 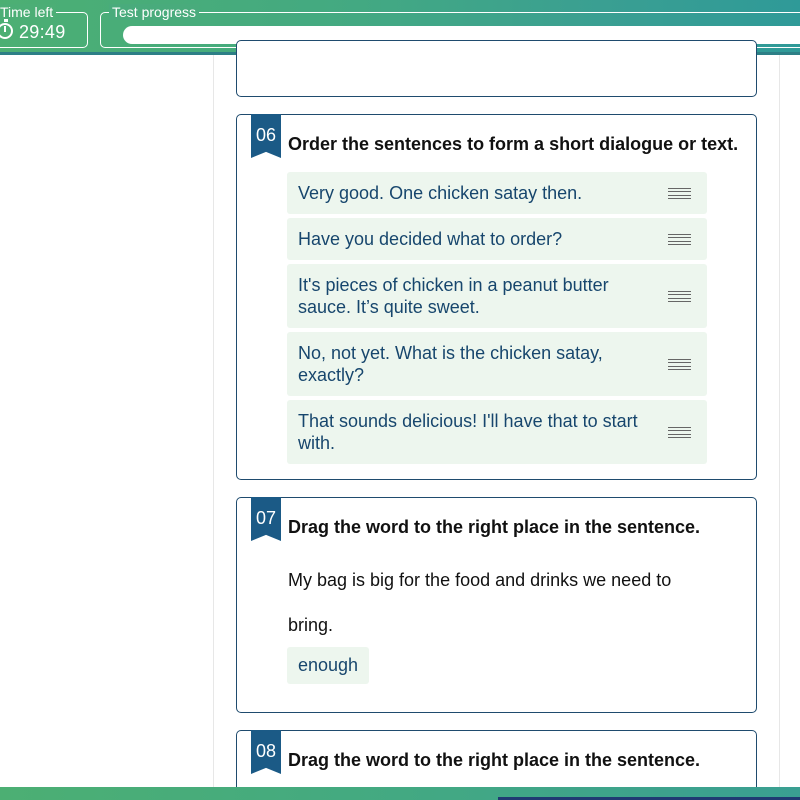 I want to click on sentence-line: bring., so click(x=310, y=625).